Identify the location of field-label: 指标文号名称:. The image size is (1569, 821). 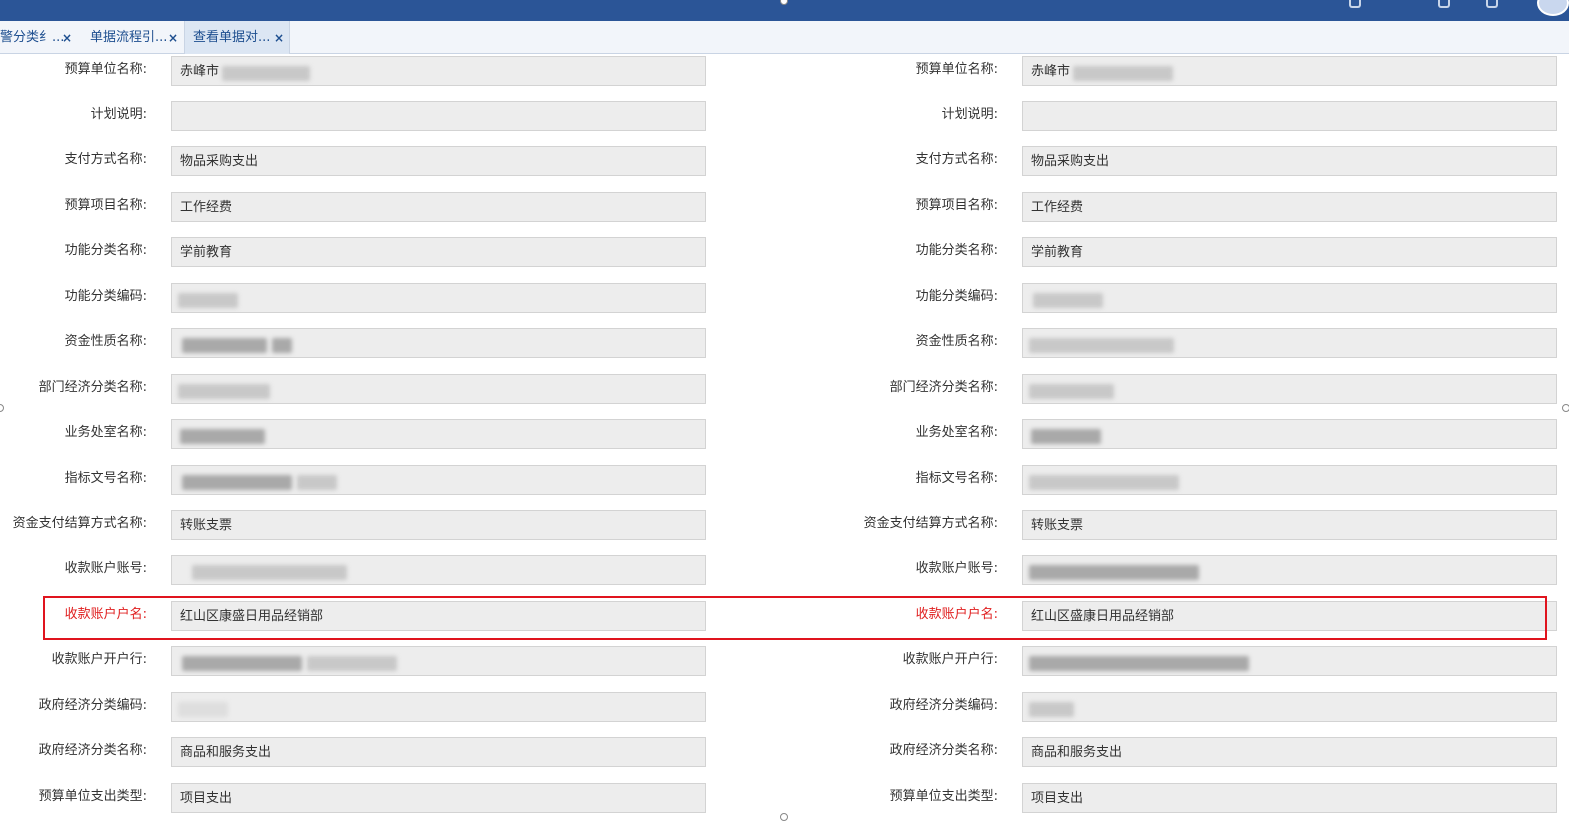
(956, 478).